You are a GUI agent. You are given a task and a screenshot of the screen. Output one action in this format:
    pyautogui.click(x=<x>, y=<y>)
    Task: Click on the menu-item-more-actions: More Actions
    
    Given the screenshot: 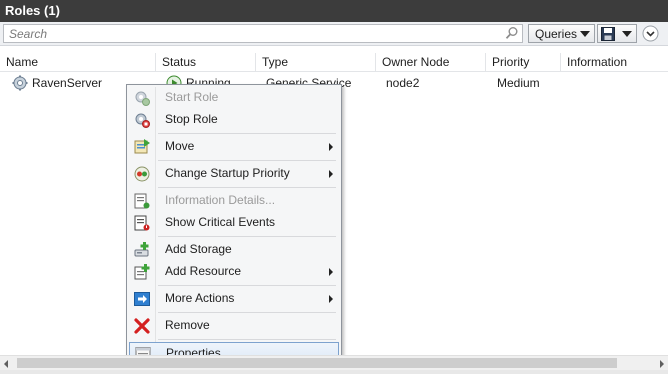 What is the action you would take?
    pyautogui.click(x=234, y=299)
    